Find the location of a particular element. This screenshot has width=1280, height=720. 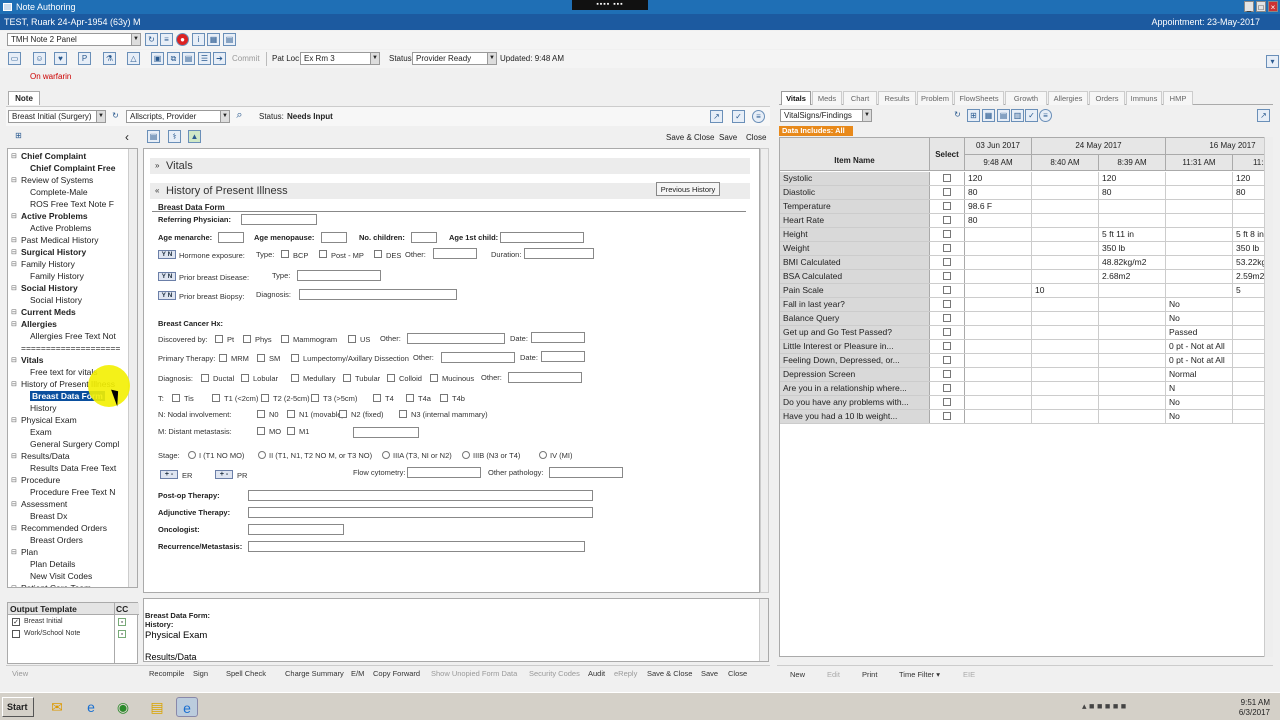

t-option-checkbox is located at coordinates (444, 398).